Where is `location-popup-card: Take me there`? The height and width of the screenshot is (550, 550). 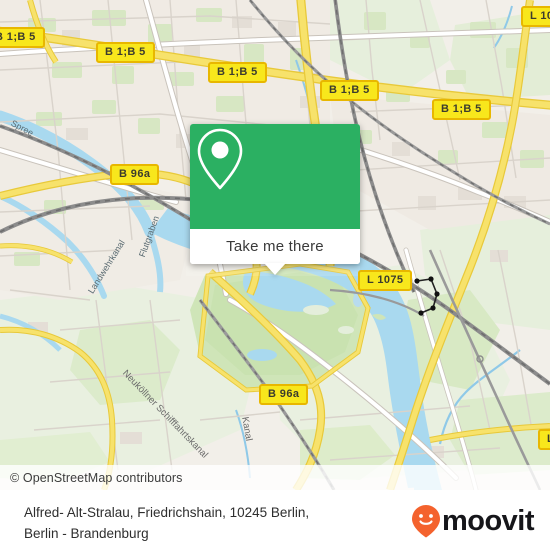
location-popup-card: Take me there is located at coordinates (275, 199).